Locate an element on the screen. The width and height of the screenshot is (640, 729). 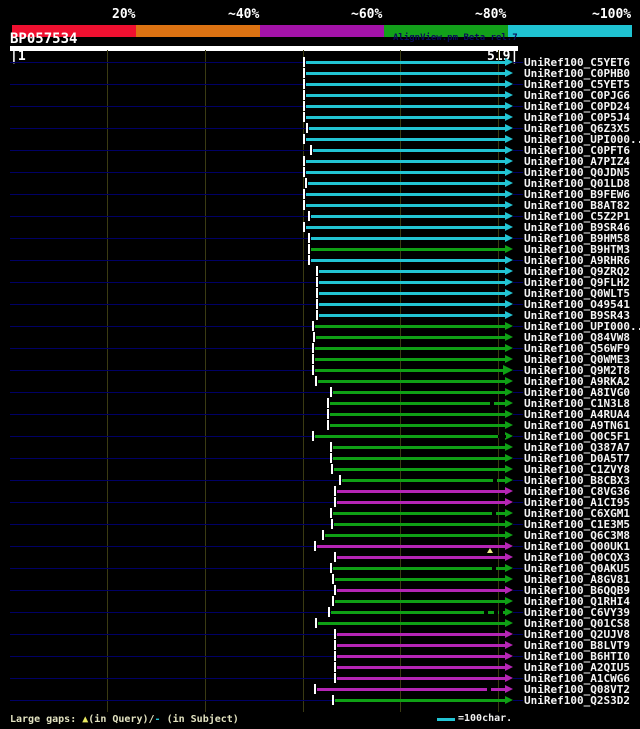
alignment-row: UniRef100_Q2S3D2 is located at coordinates (320, 700).